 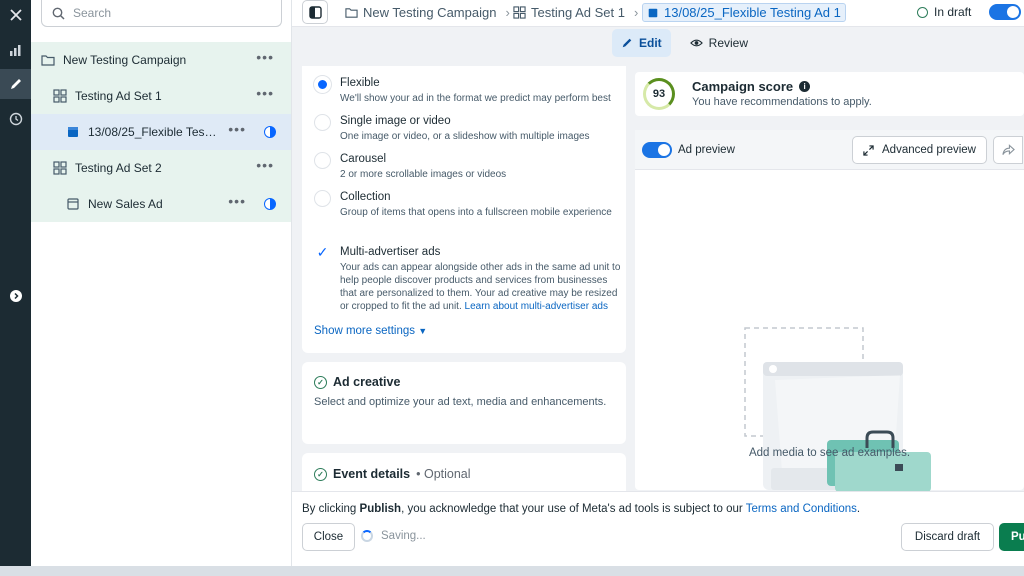 I want to click on breadcrumb-campaign: New Testing Campaign ›, so click(x=427, y=12).